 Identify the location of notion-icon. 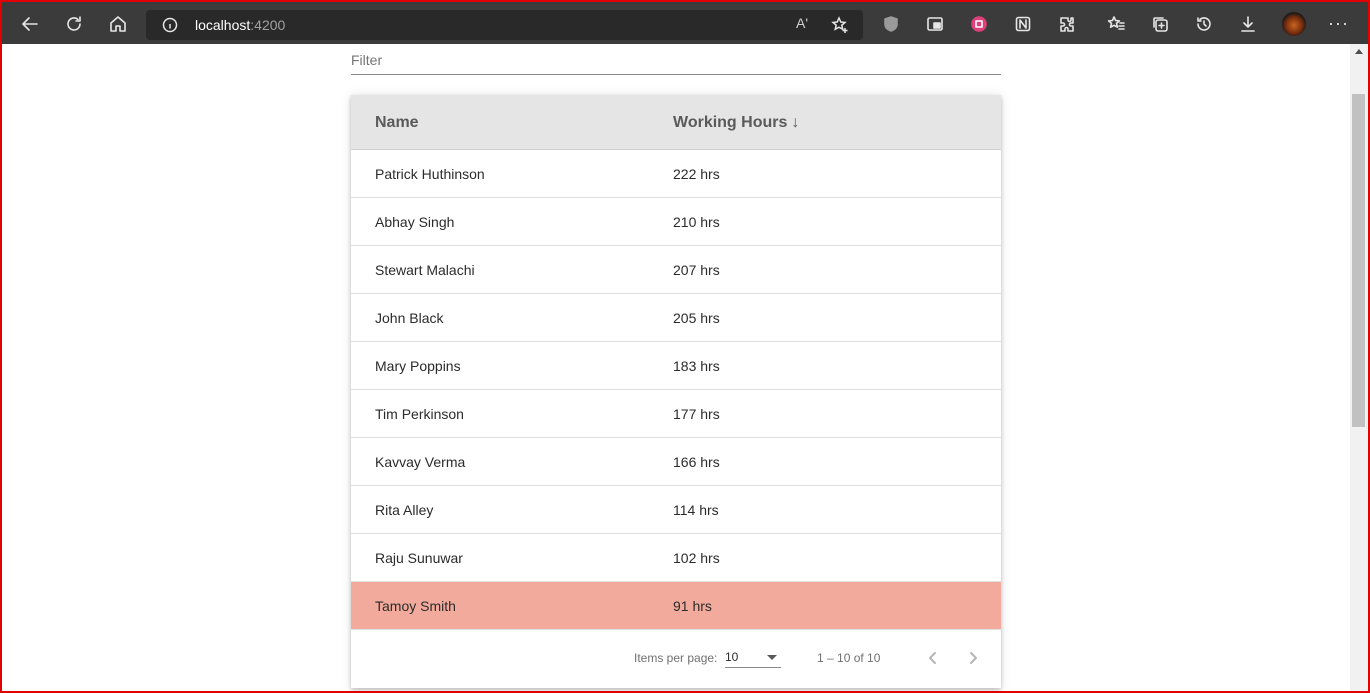
(1023, 24).